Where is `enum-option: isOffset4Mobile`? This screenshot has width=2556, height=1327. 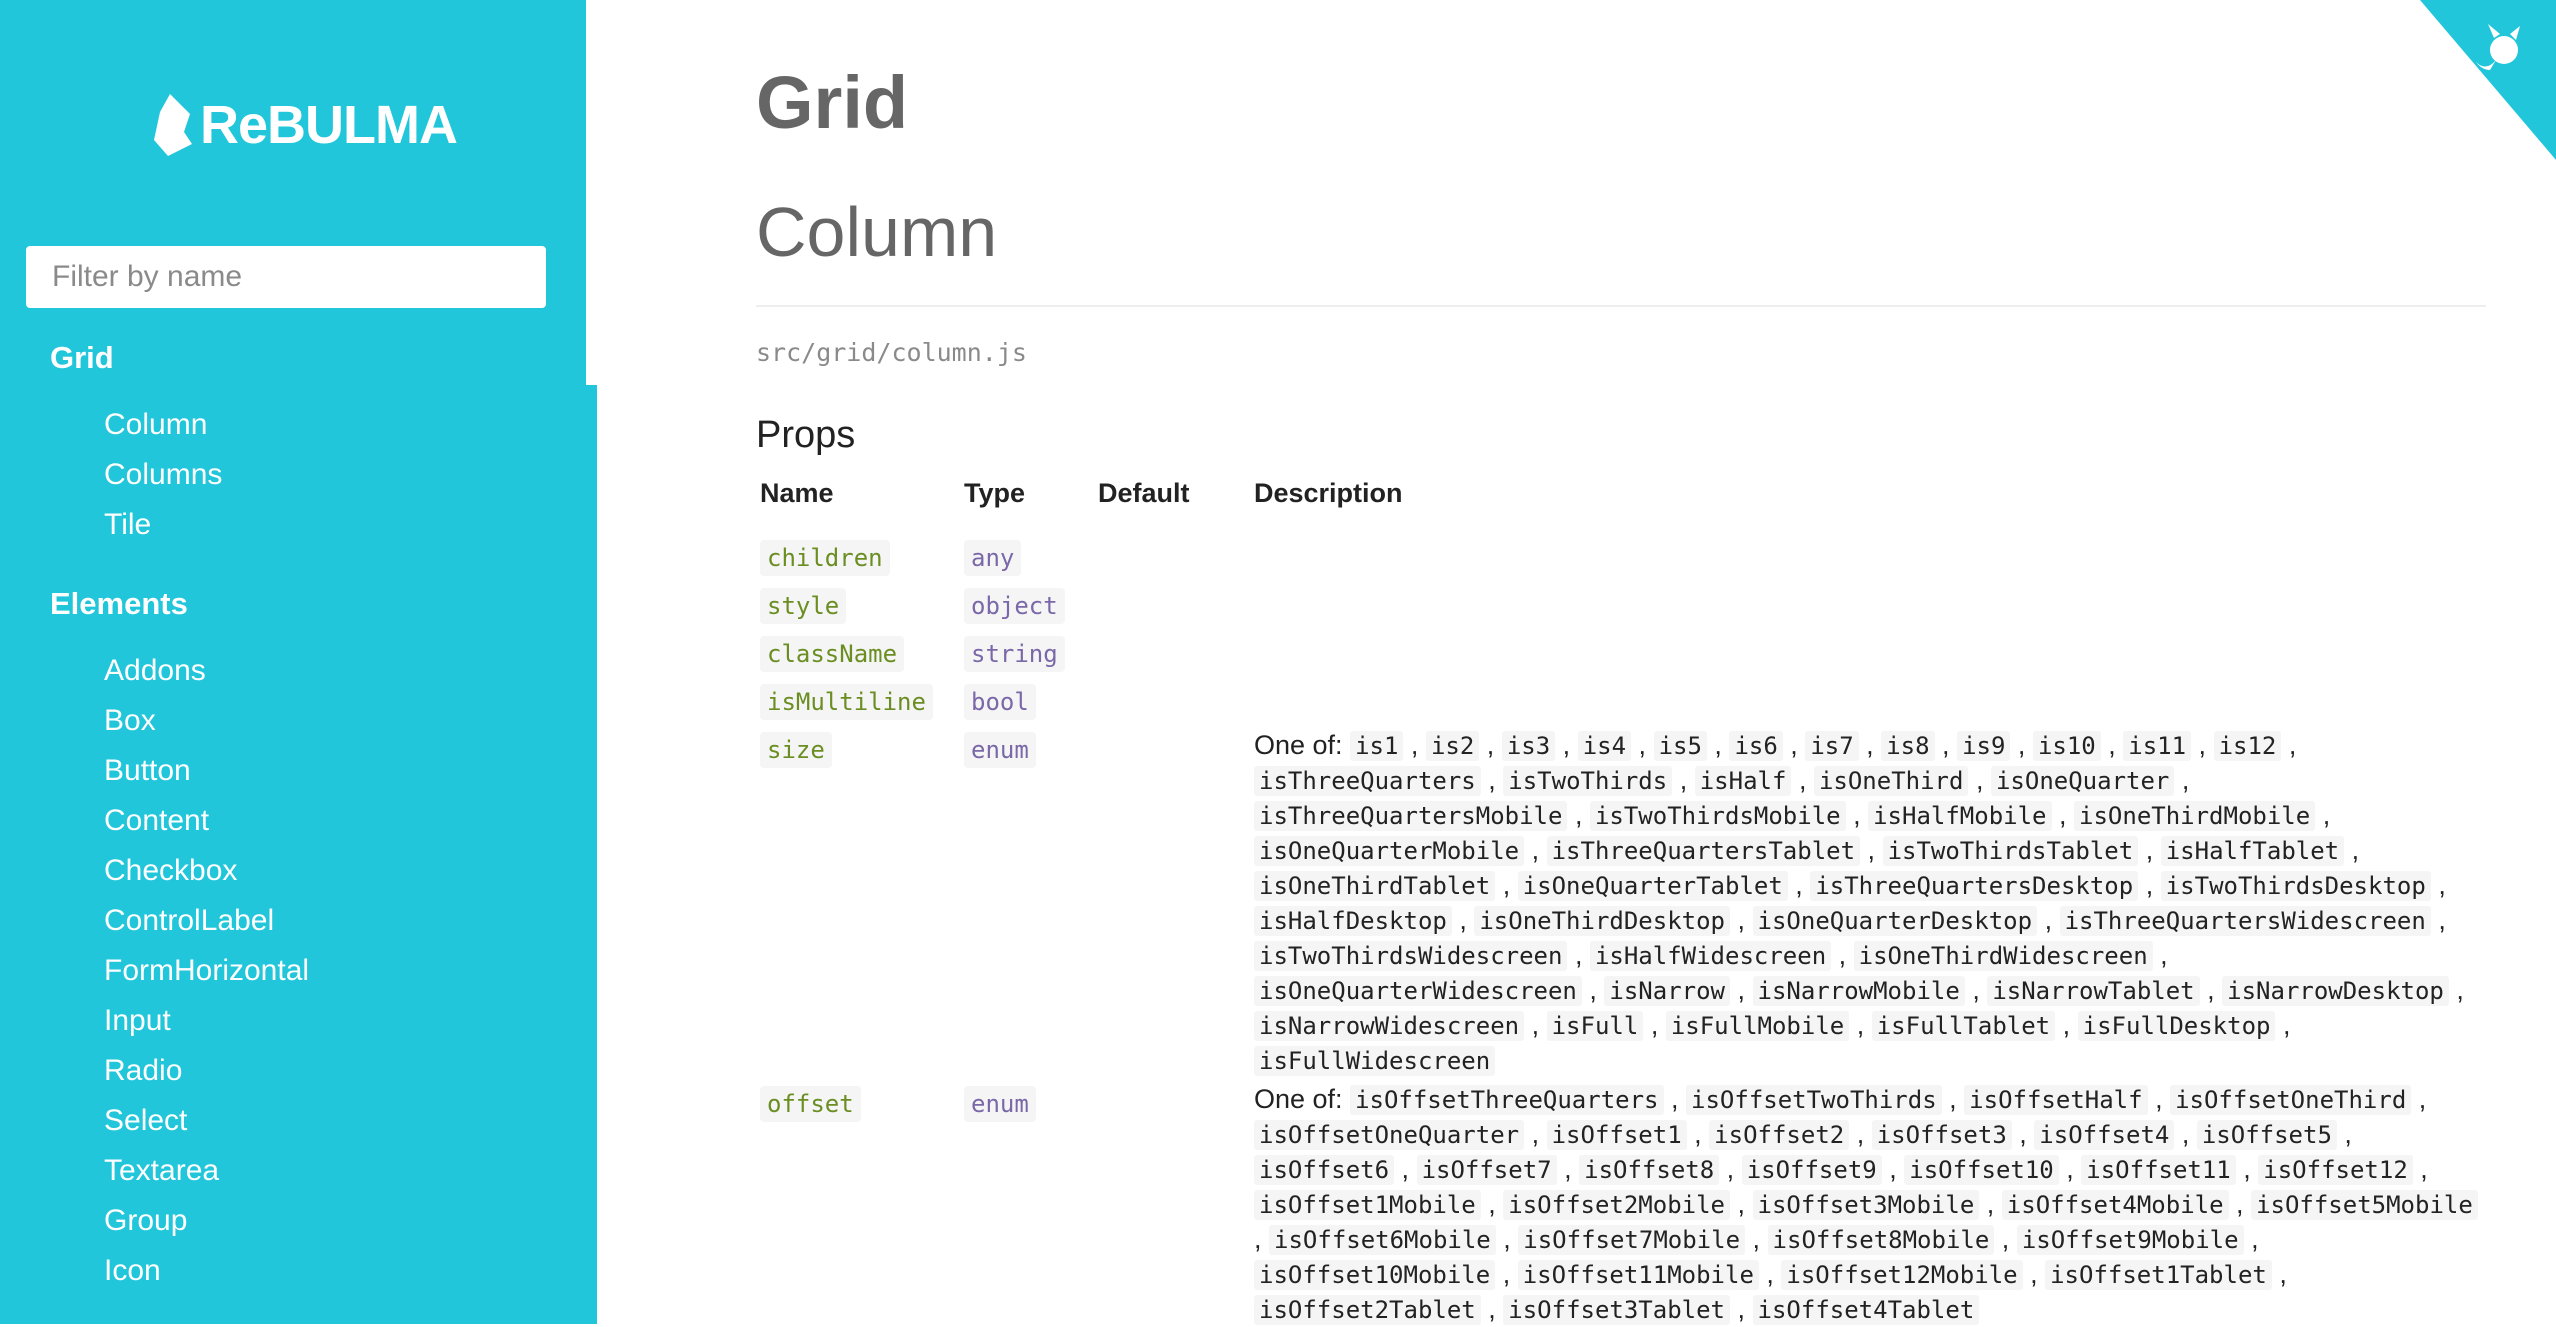
enum-option: isOffset4Mobile is located at coordinates (2115, 1205).